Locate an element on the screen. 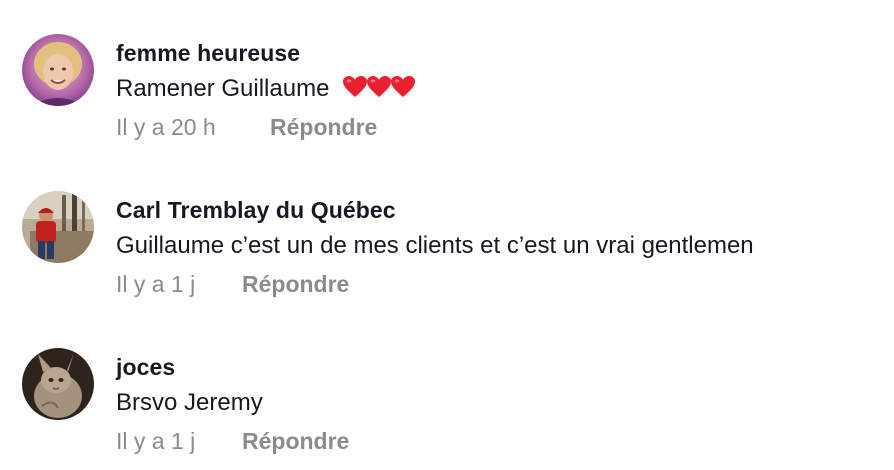  comment-username: femme heureuse is located at coordinates (208, 53).